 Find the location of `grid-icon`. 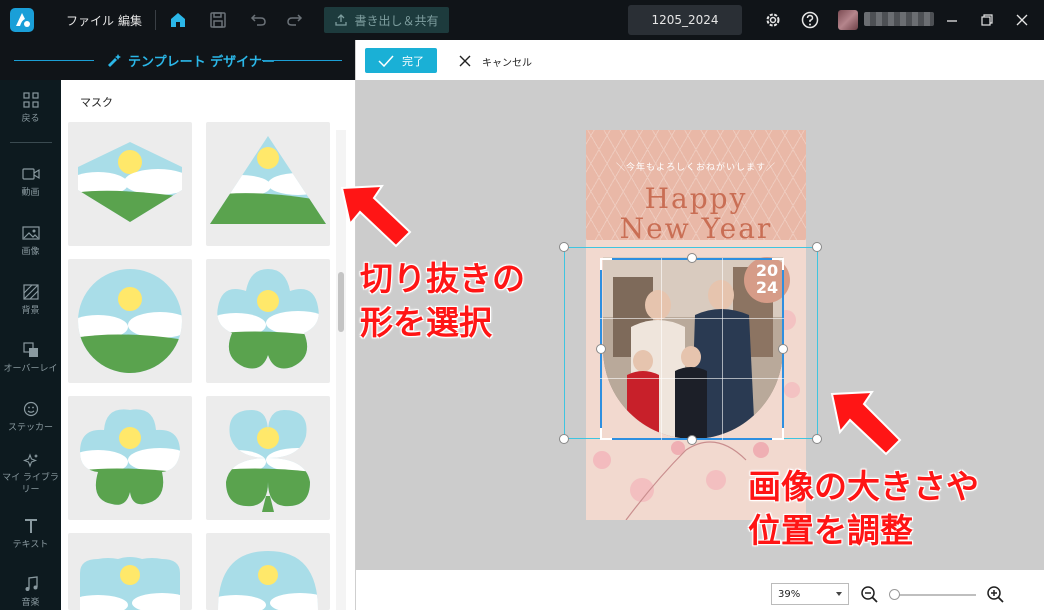

grid-icon is located at coordinates (30, 100).